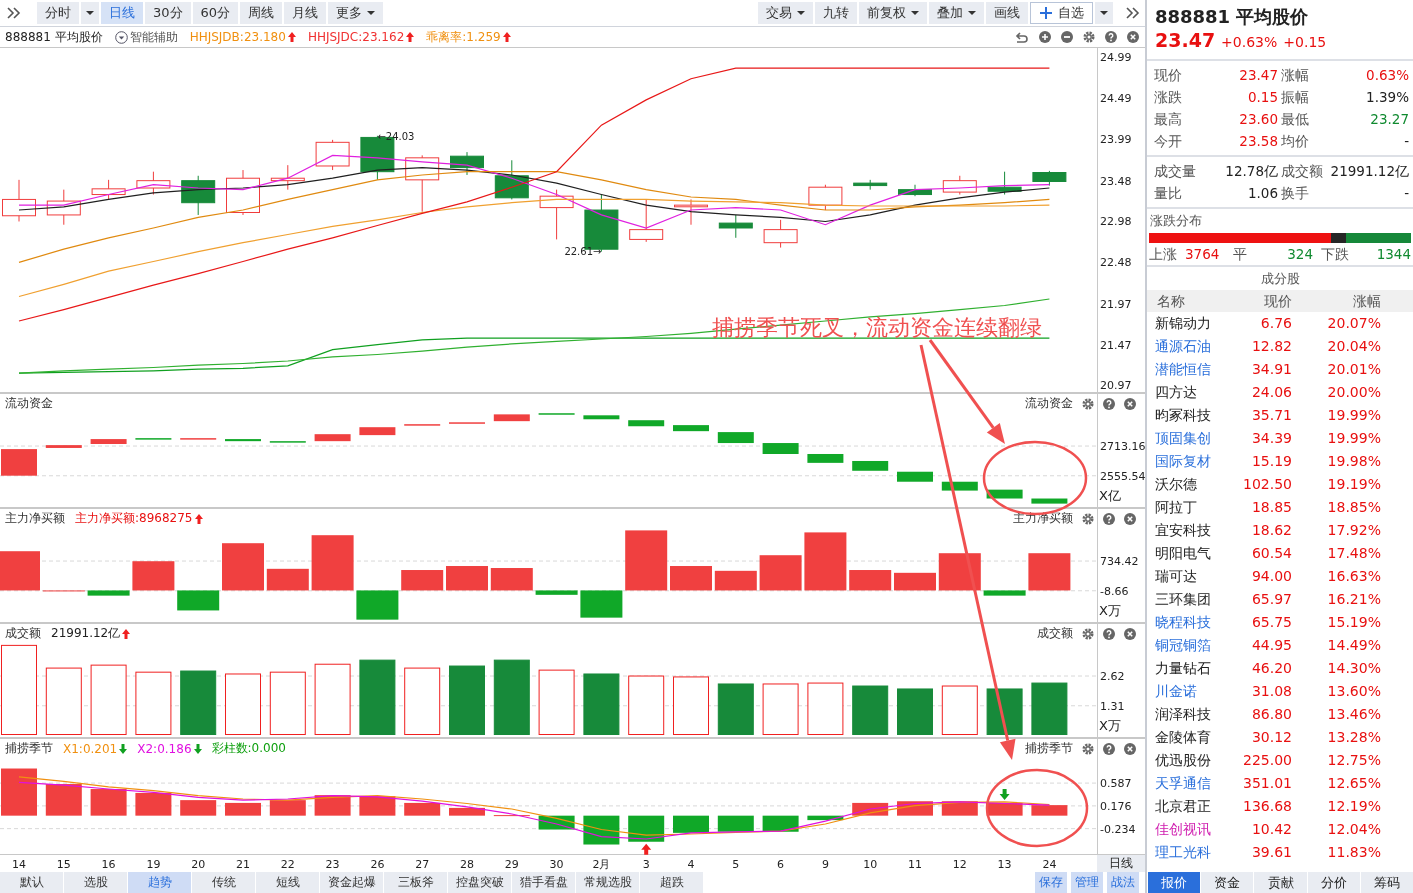 This screenshot has width=1413, height=893. What do you see at coordinates (1007, 13) in the screenshot?
I see `tab-button: 画线` at bounding box center [1007, 13].